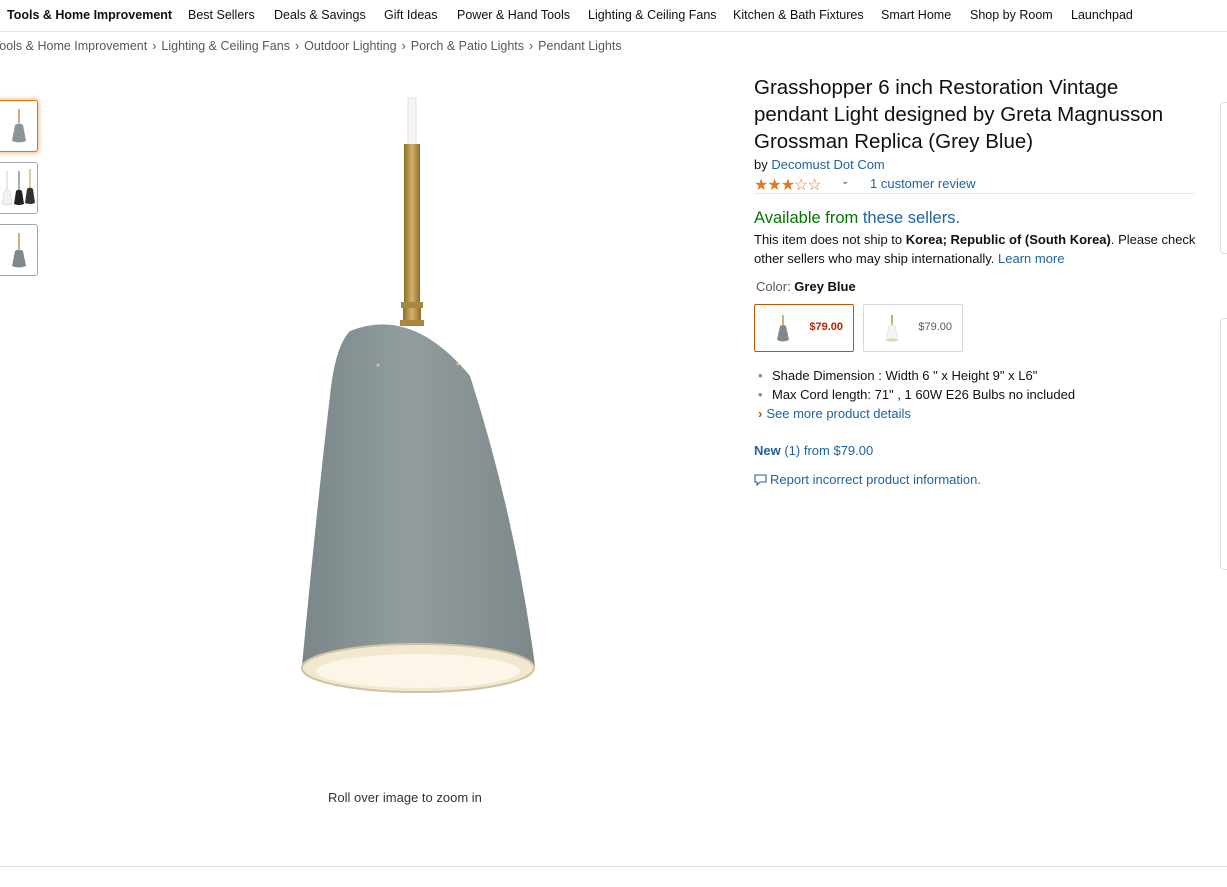 The image size is (1227, 887). What do you see at coordinates (916, 15) in the screenshot?
I see `nav-item-smart-home: Smart Home` at bounding box center [916, 15].